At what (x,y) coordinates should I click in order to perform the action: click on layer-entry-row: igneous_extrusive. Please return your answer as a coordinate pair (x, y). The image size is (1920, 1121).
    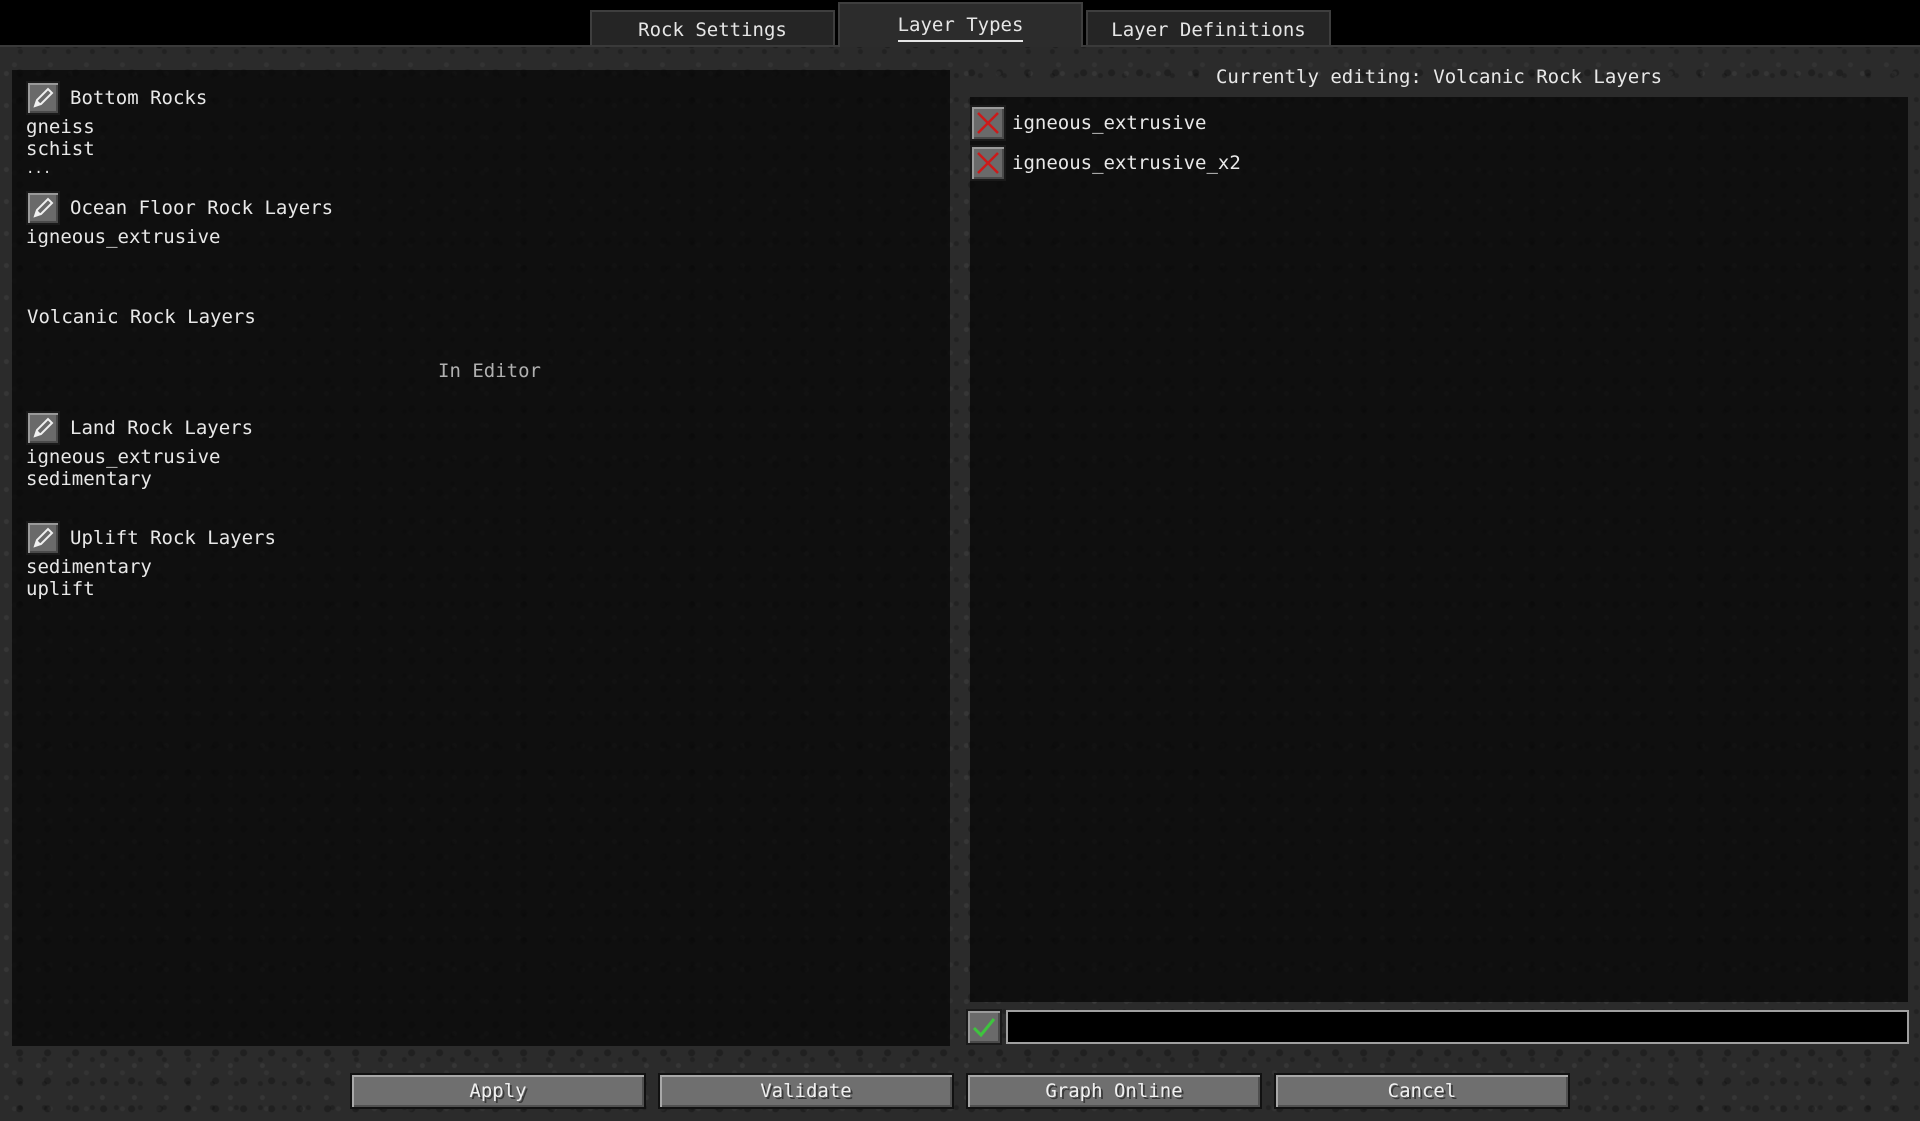
    Looking at the image, I should click on (1088, 123).